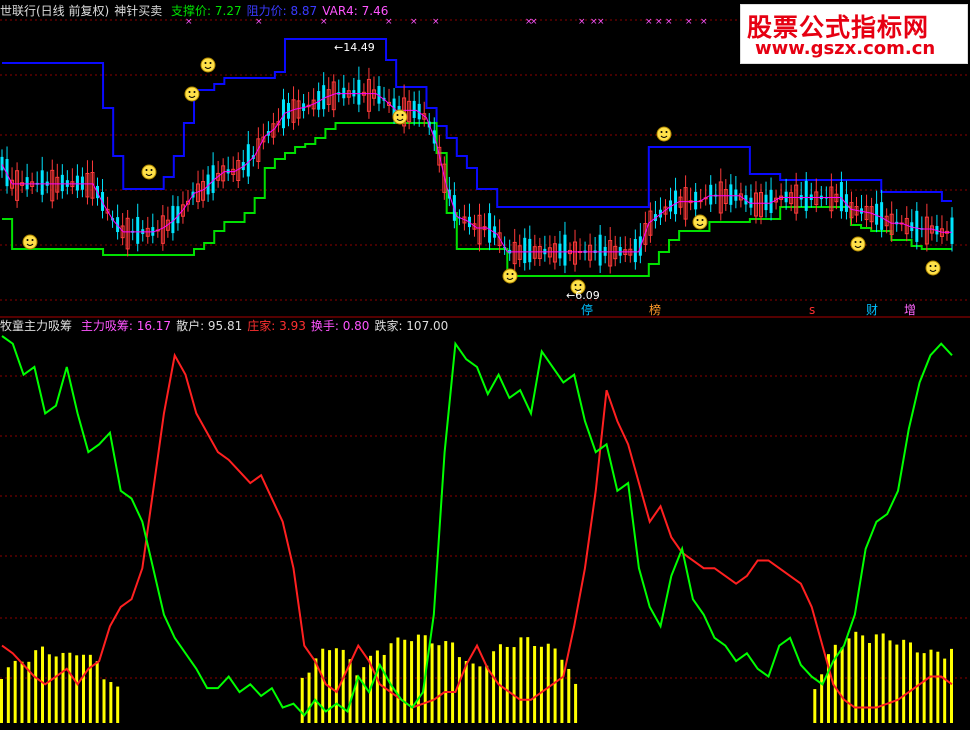 Image resolution: width=970 pixels, height=730 pixels. Describe the element at coordinates (355, 11) in the screenshot. I see `kline-legend-item-2: VAR4: 7.46` at that location.